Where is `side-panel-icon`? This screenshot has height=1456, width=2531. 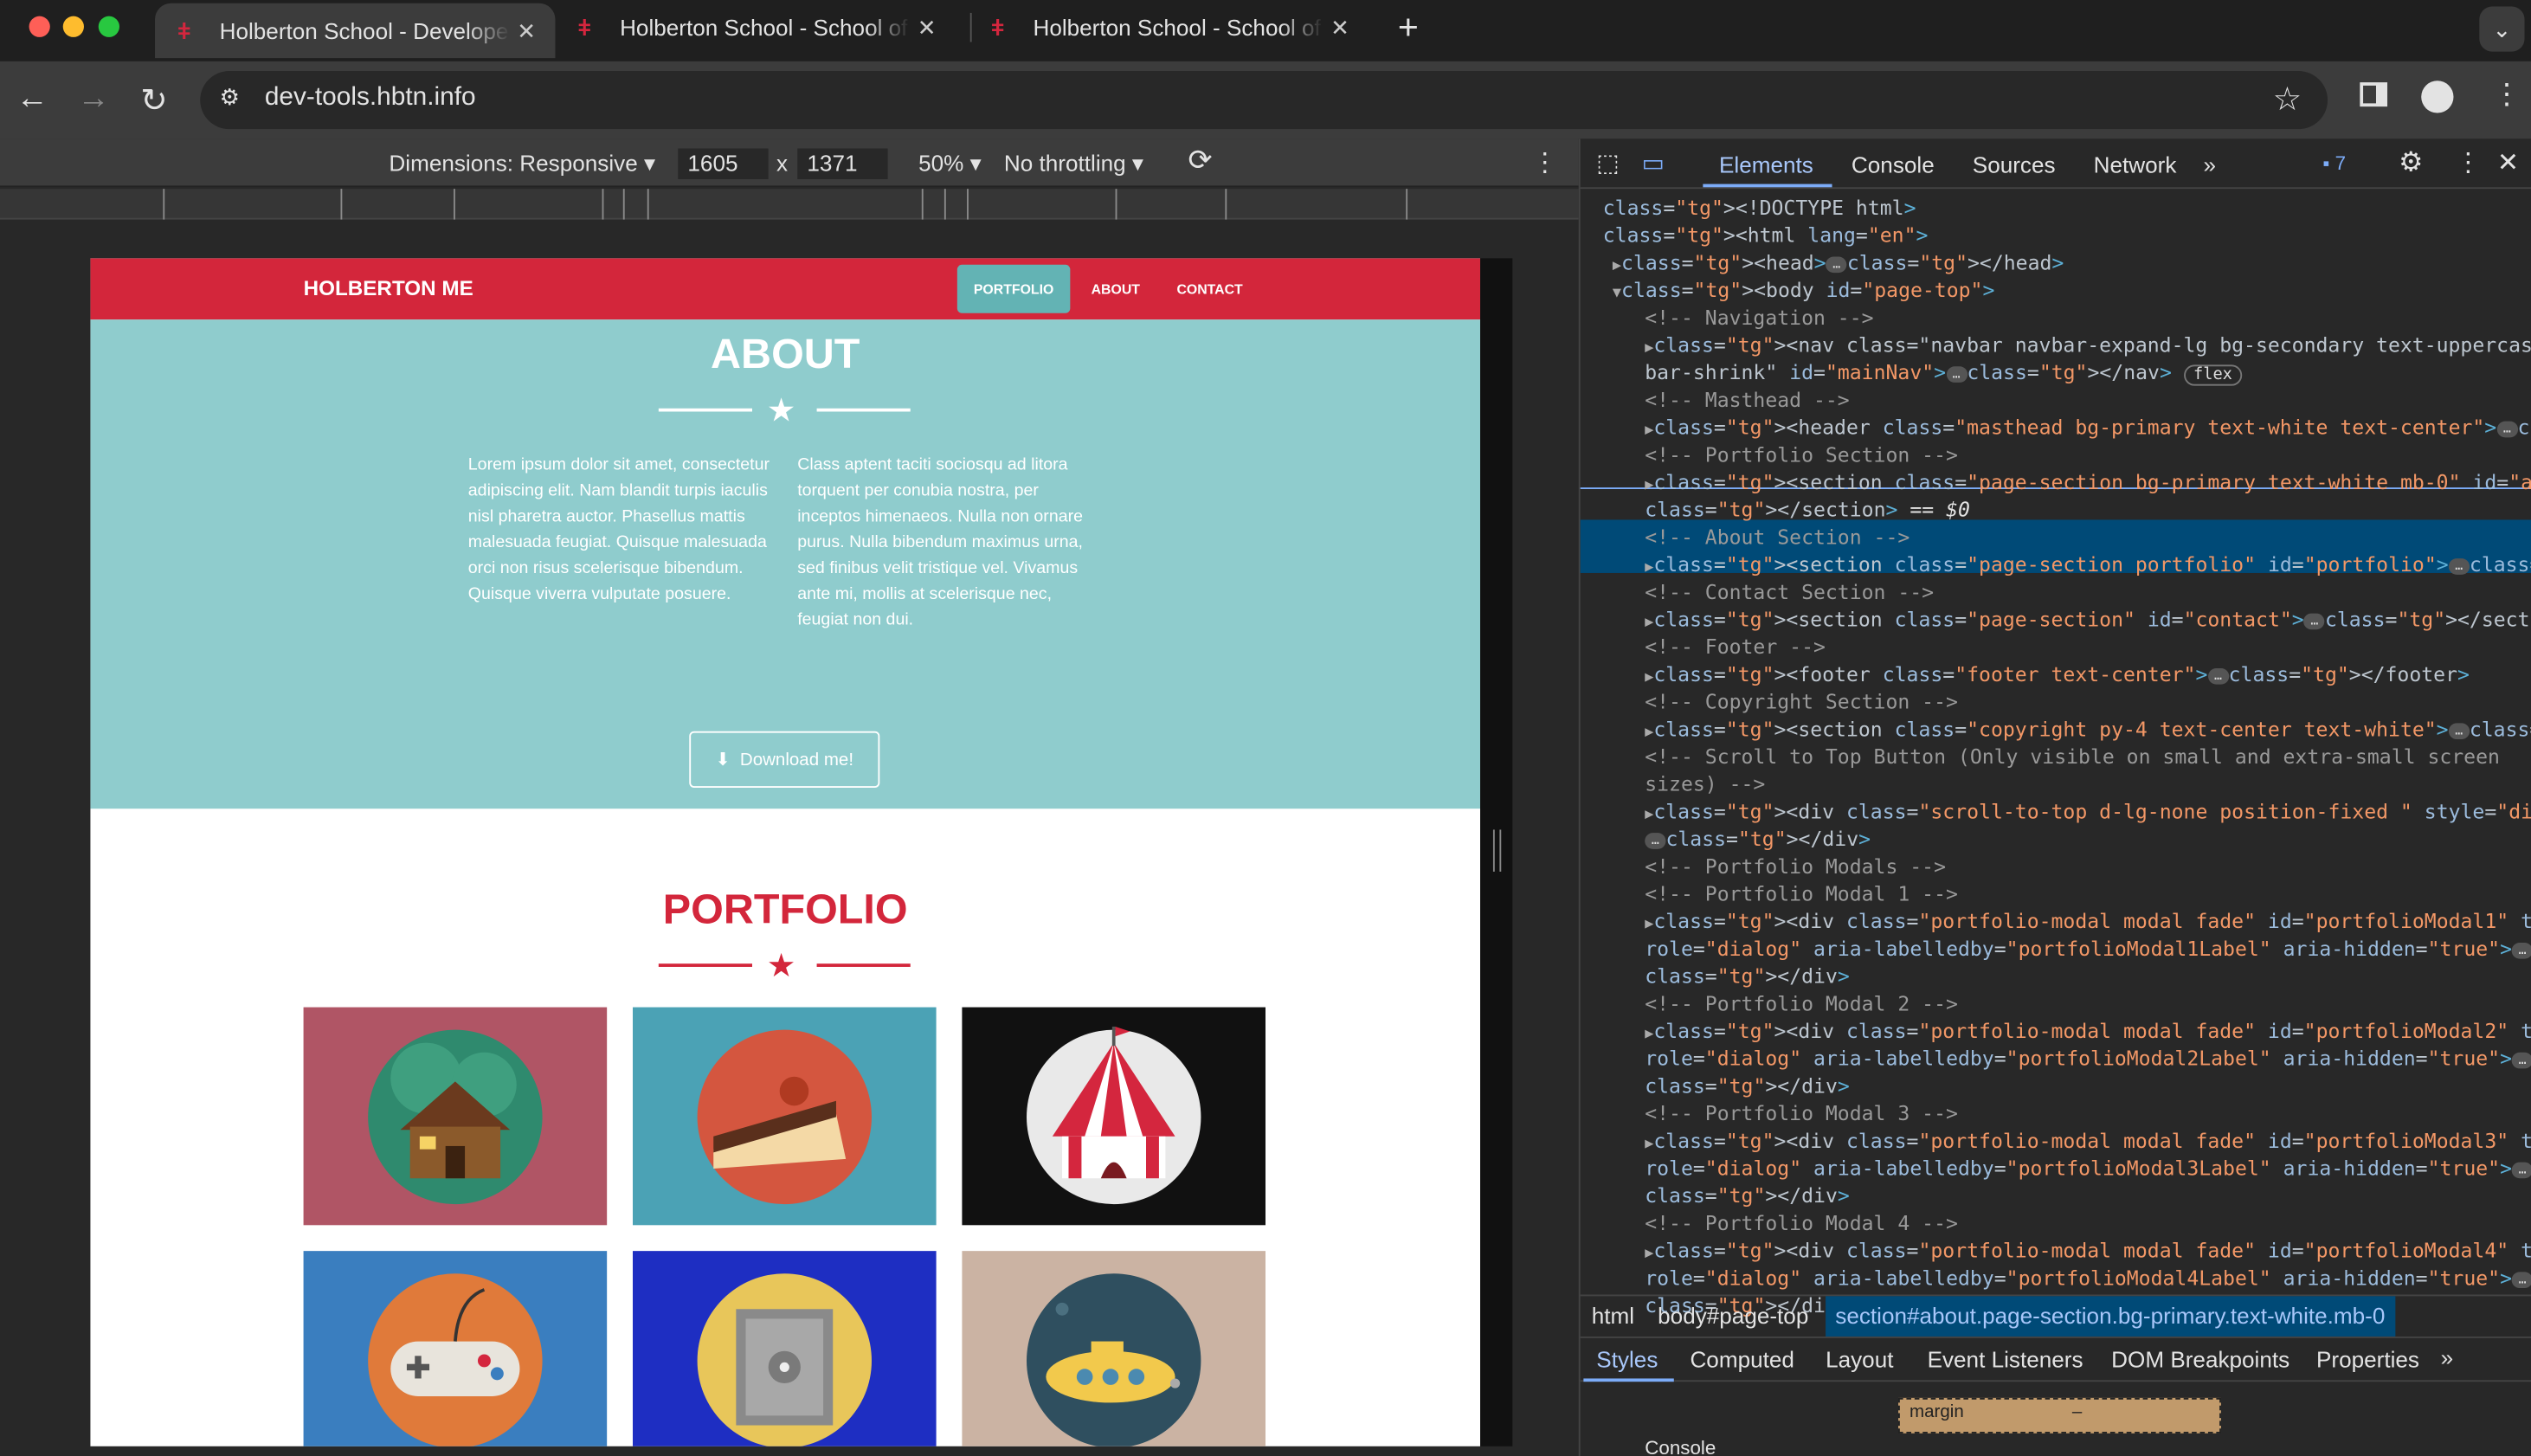 side-panel-icon is located at coordinates (2374, 94).